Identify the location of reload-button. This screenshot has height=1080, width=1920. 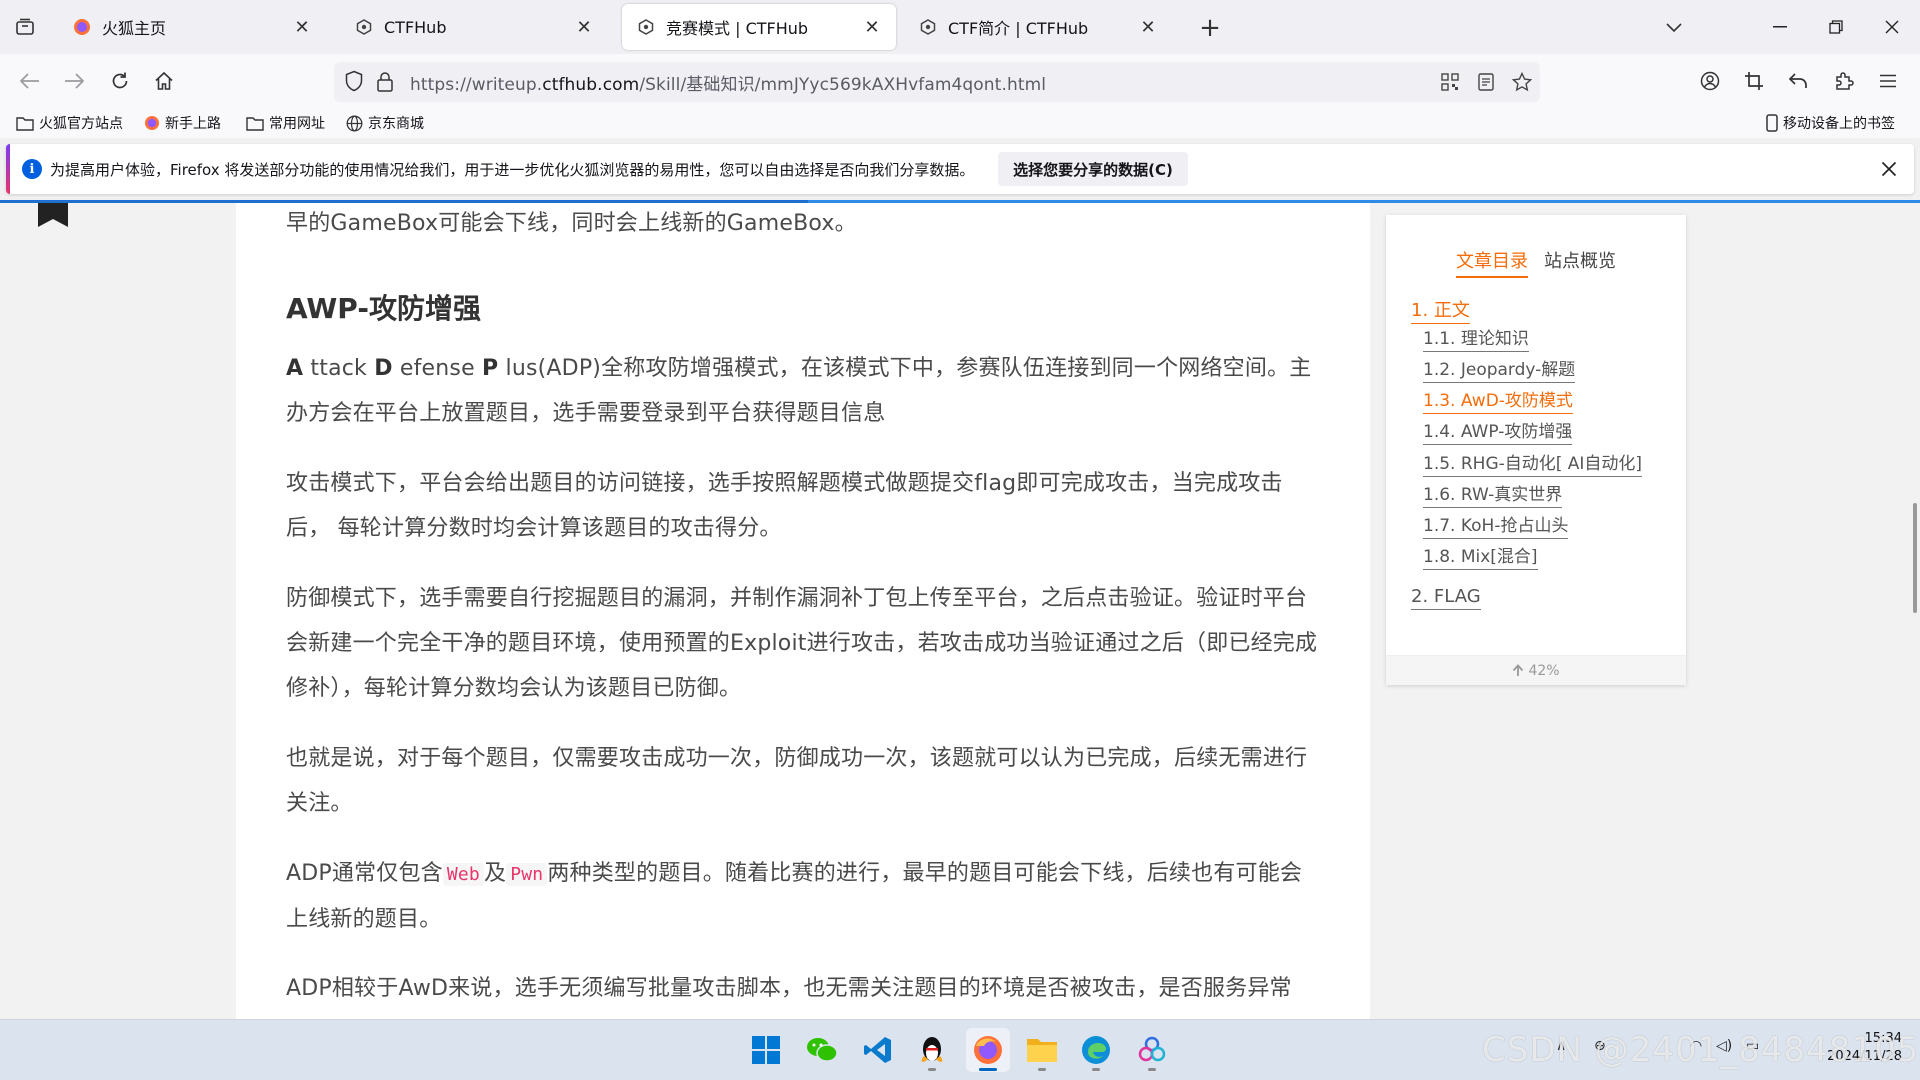
(120, 81).